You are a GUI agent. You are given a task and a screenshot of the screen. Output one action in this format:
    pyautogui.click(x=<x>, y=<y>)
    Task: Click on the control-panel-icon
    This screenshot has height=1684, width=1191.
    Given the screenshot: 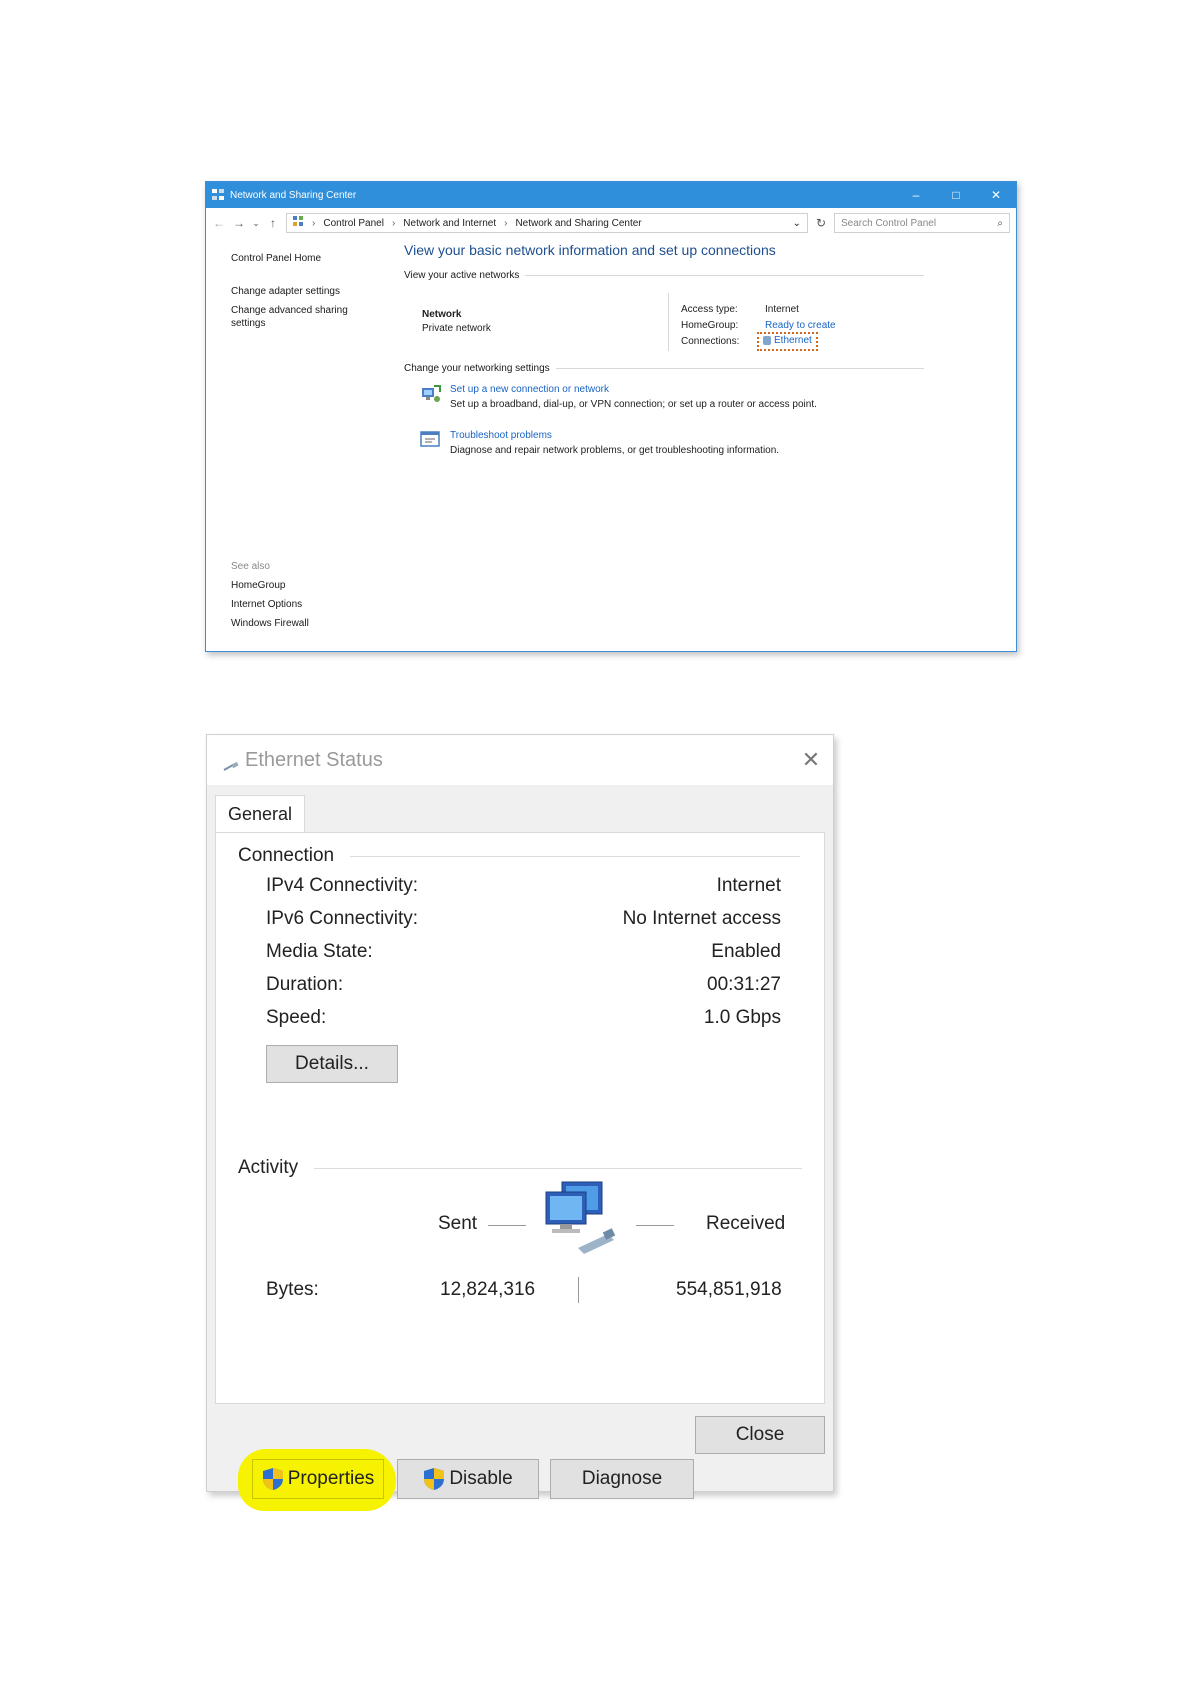 What is the action you would take?
    pyautogui.click(x=298, y=223)
    